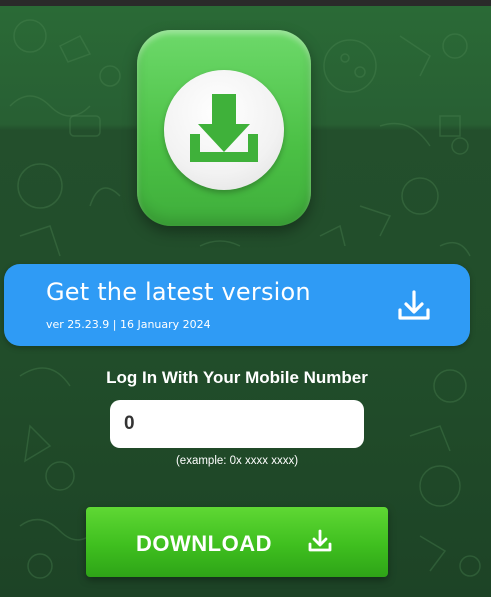 The width and height of the screenshot is (491, 597). I want to click on app-download-icon, so click(224, 128).